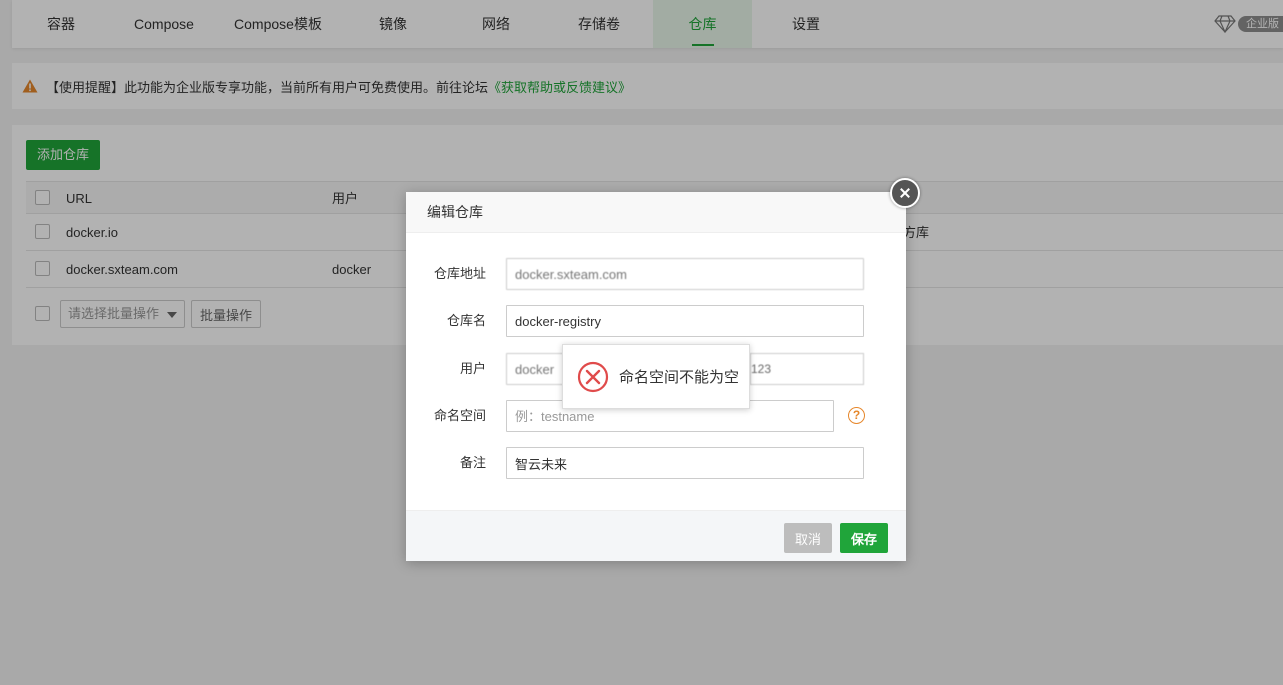 The height and width of the screenshot is (685, 1283). Describe the element at coordinates (459, 415) in the screenshot. I see `namespace-label: 命名空间` at that location.